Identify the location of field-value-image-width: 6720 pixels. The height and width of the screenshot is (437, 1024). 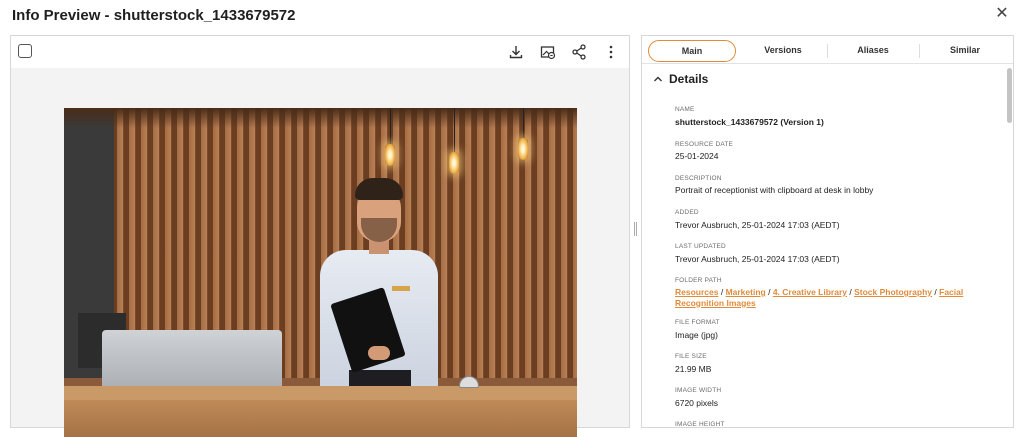
(697, 403).